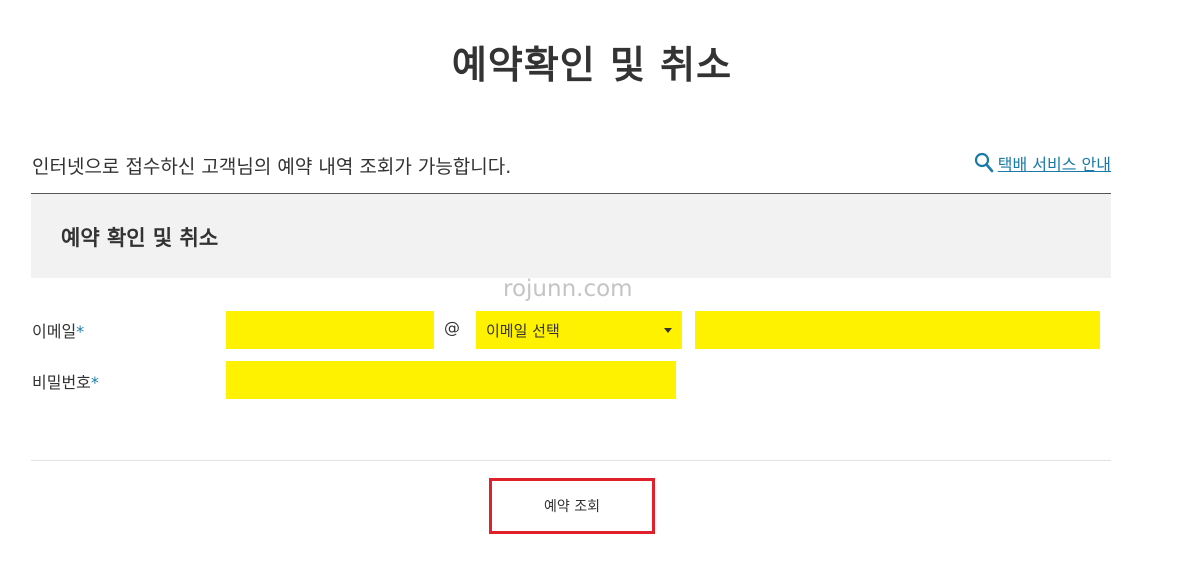  I want to click on password-label: 비밀번호*, so click(65, 381).